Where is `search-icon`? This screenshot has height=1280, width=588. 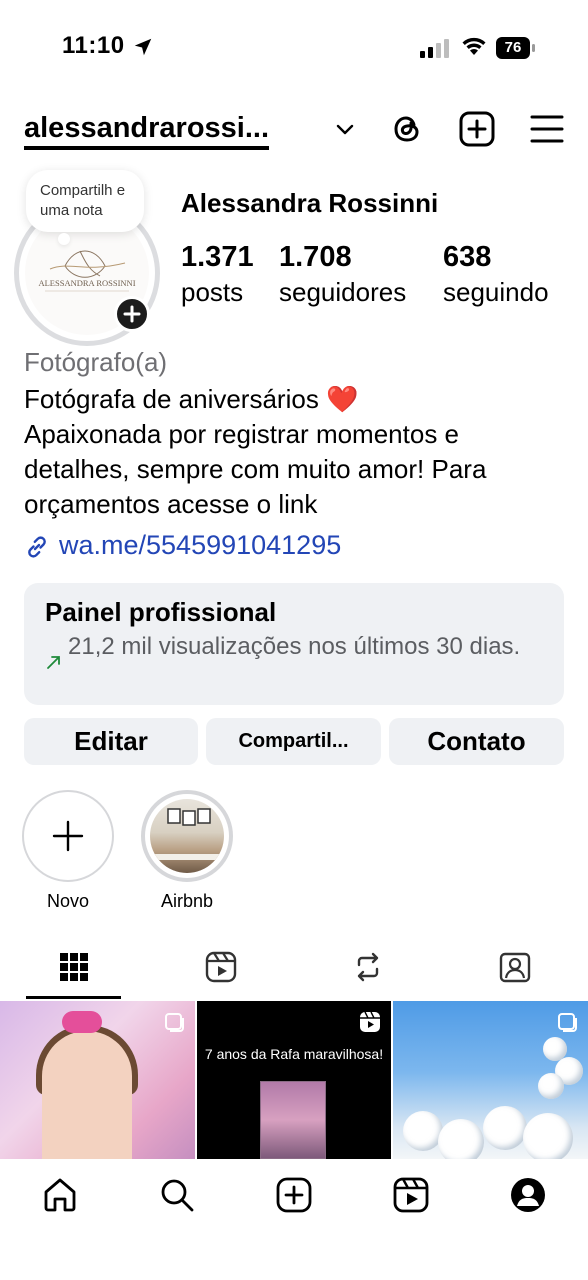
search-icon is located at coordinates (177, 1195).